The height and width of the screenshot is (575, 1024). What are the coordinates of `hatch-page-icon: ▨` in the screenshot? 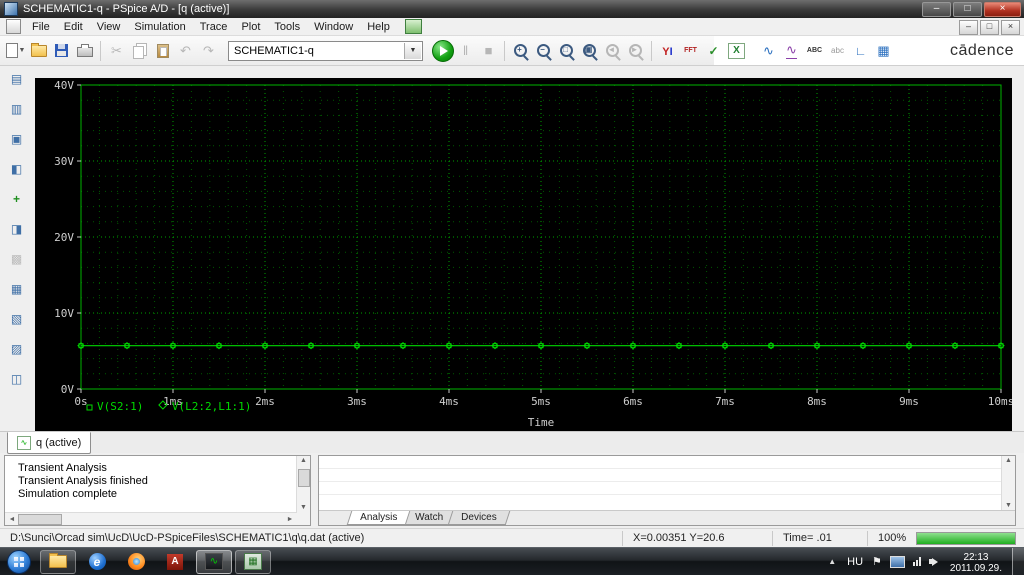 It's located at (16, 349).